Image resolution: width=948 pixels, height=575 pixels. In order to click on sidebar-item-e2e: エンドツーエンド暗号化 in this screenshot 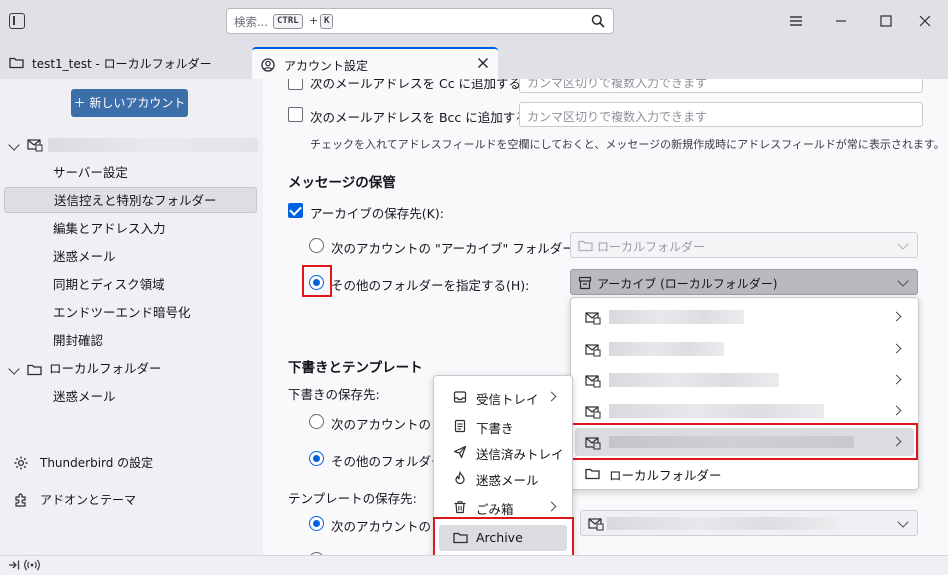, I will do `click(131, 313)`.